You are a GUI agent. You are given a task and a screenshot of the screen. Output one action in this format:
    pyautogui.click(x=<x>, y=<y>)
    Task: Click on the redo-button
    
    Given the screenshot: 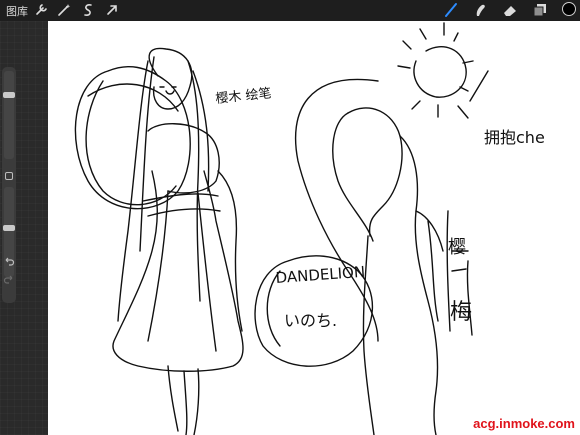 What is the action you would take?
    pyautogui.click(x=9, y=279)
    